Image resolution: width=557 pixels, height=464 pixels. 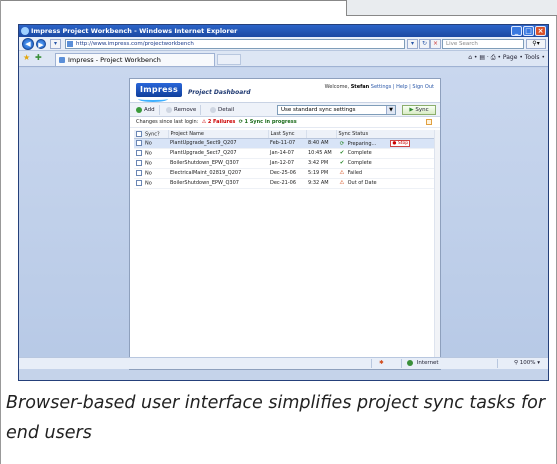 I want to click on tab-label: Impress - Project Workbench, so click(x=114, y=60).